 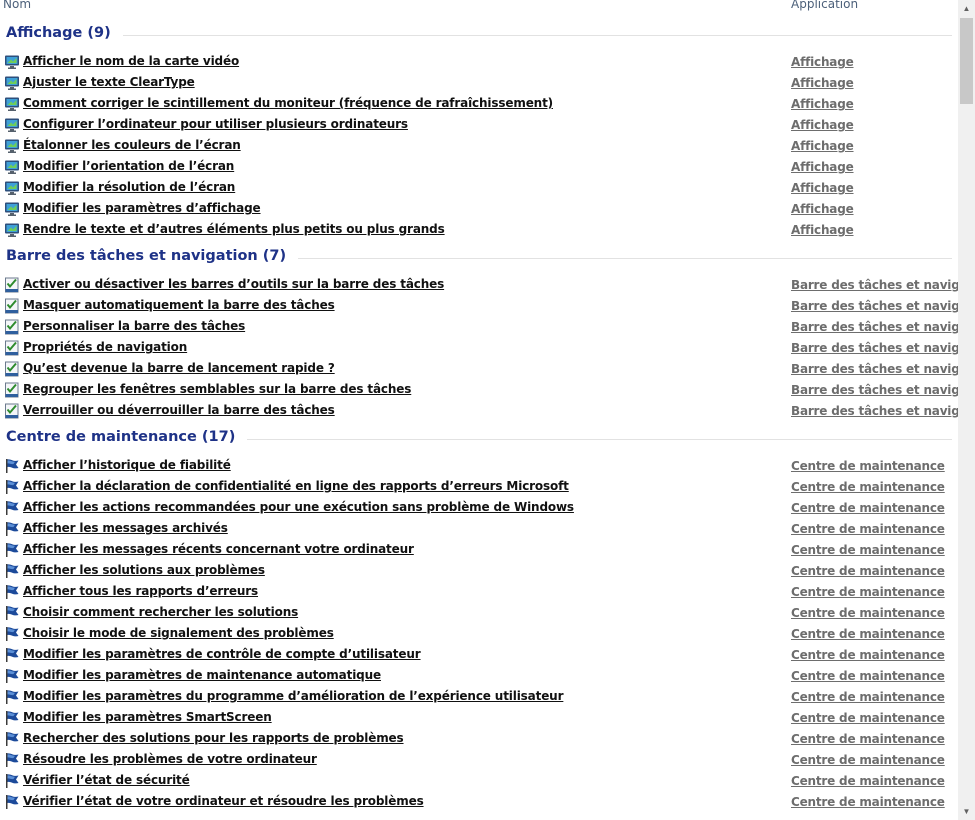 What do you see at coordinates (966, 811) in the screenshot?
I see `scroll-down-arrow-icon: ▼` at bounding box center [966, 811].